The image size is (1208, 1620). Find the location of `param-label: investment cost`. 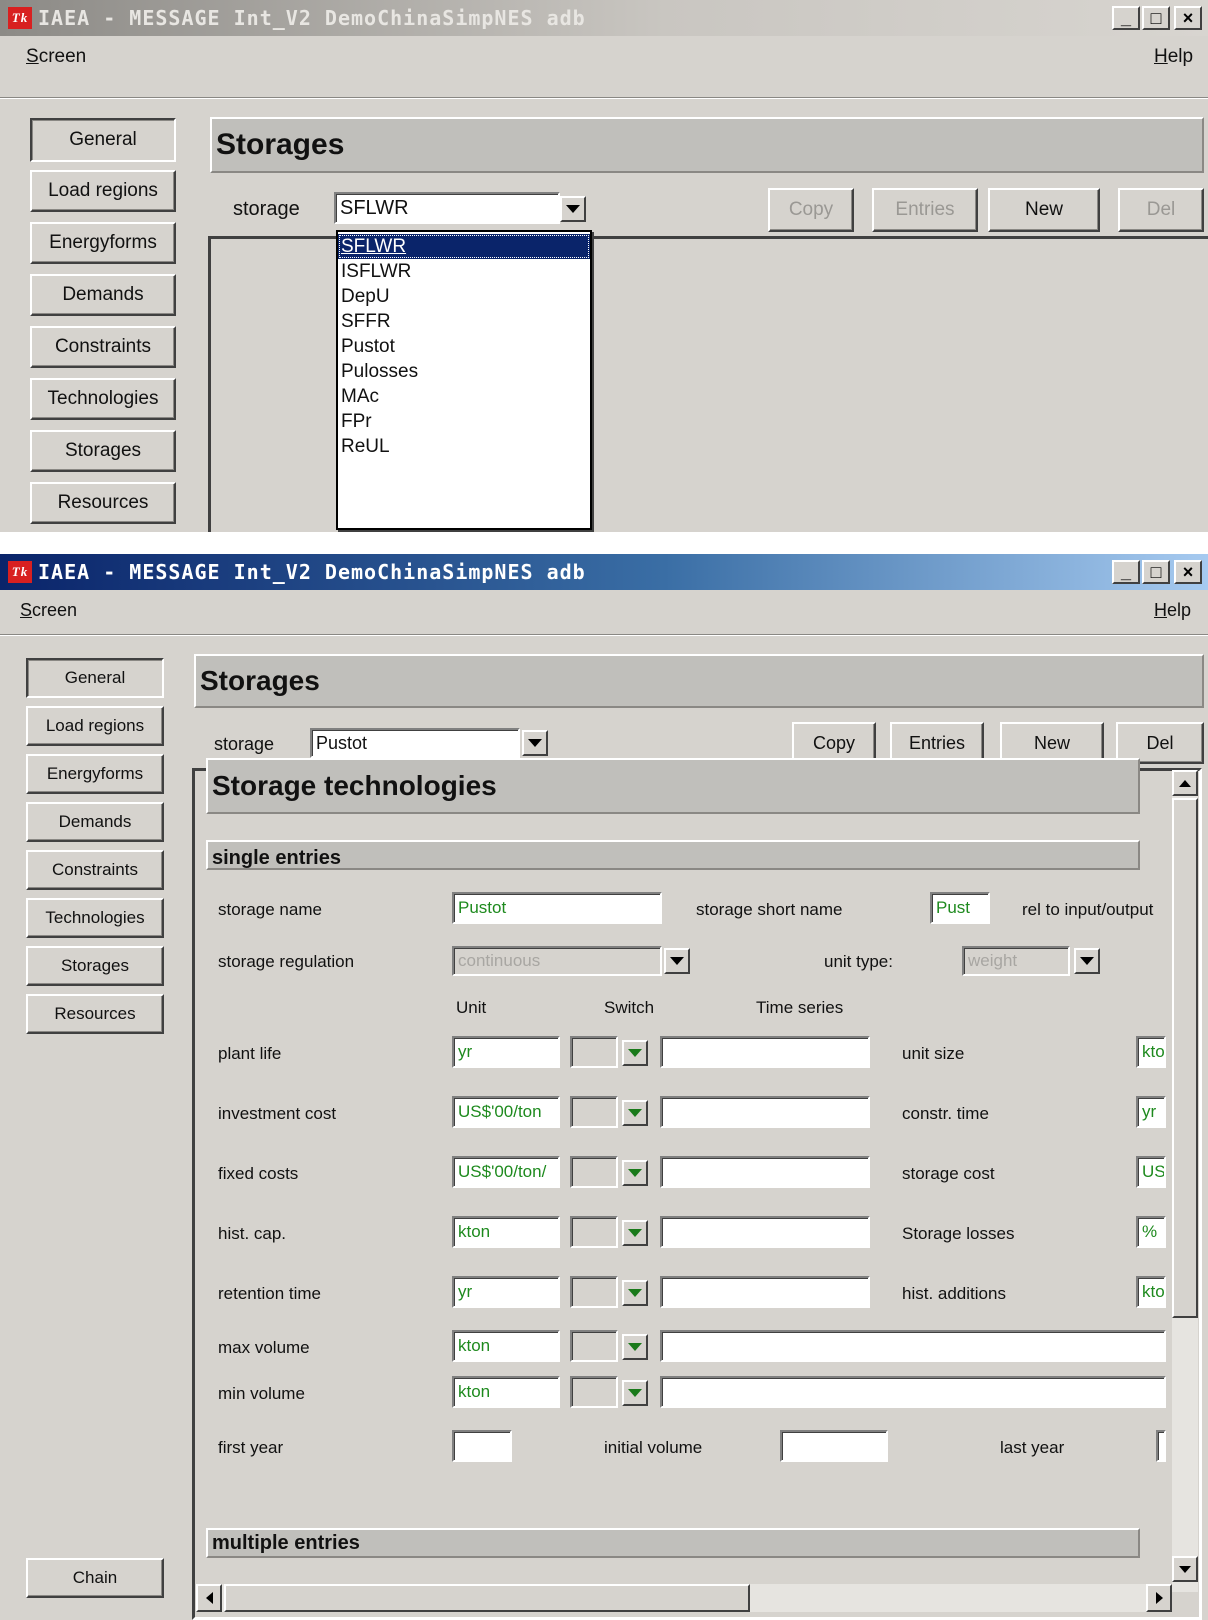

param-label: investment cost is located at coordinates (277, 1113).